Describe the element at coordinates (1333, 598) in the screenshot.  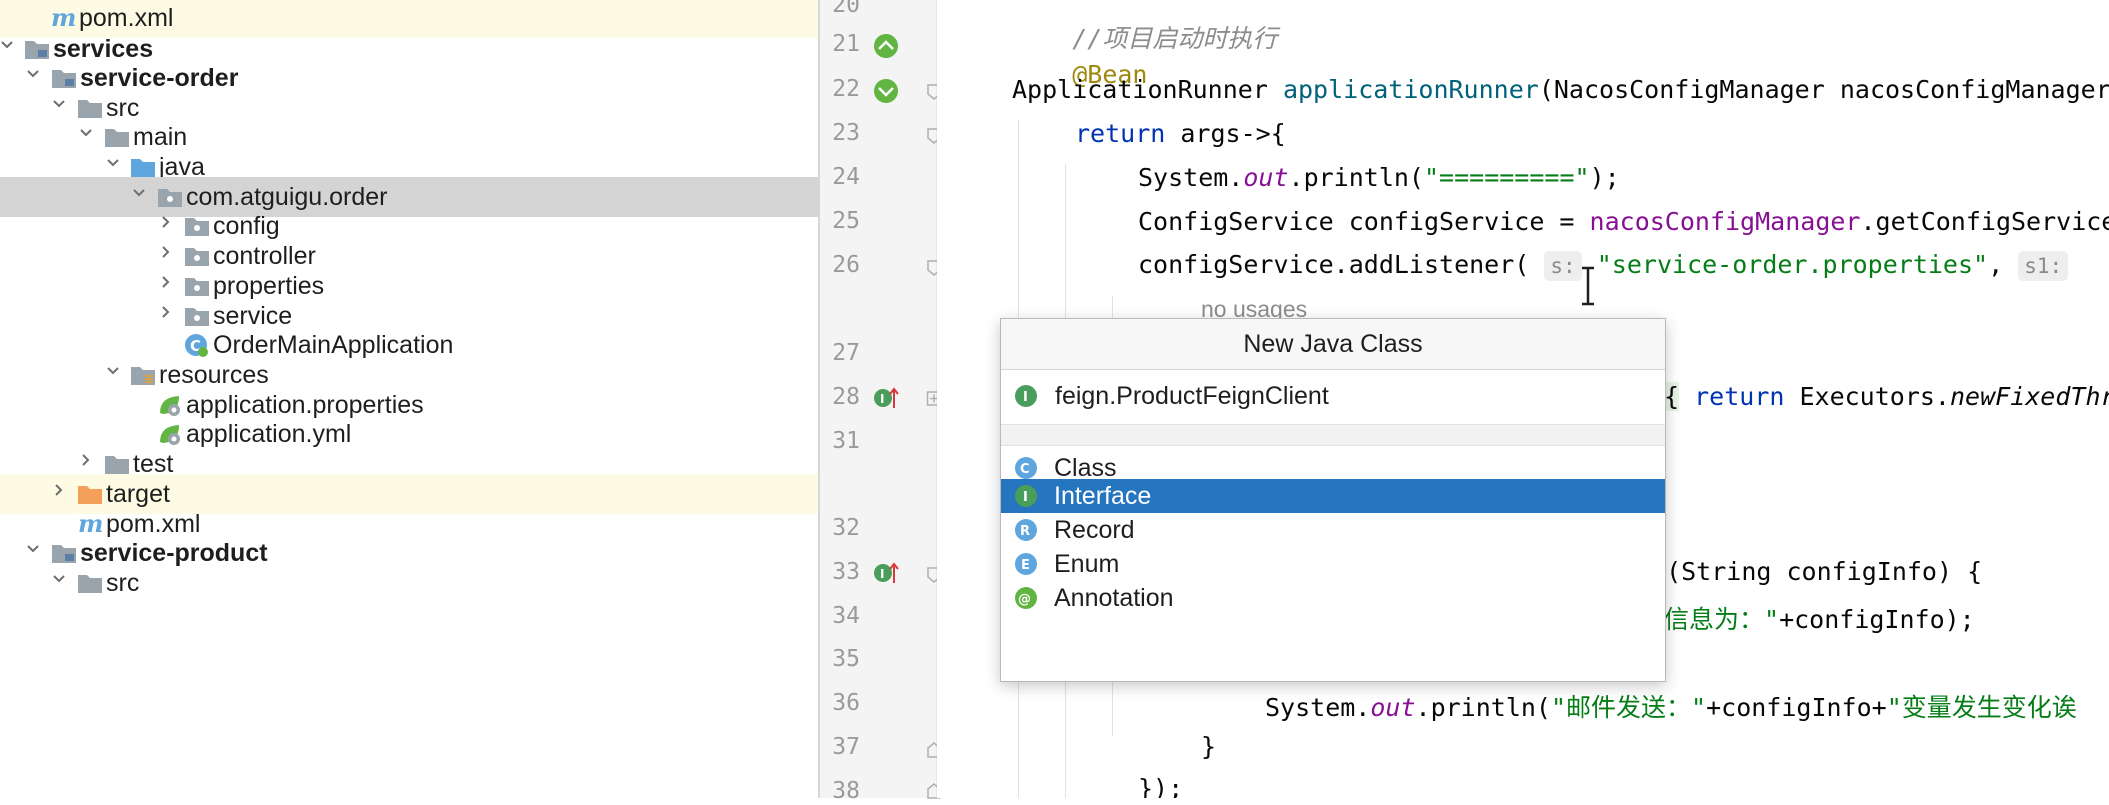
I see `option-annotation: @ Annotation` at that location.